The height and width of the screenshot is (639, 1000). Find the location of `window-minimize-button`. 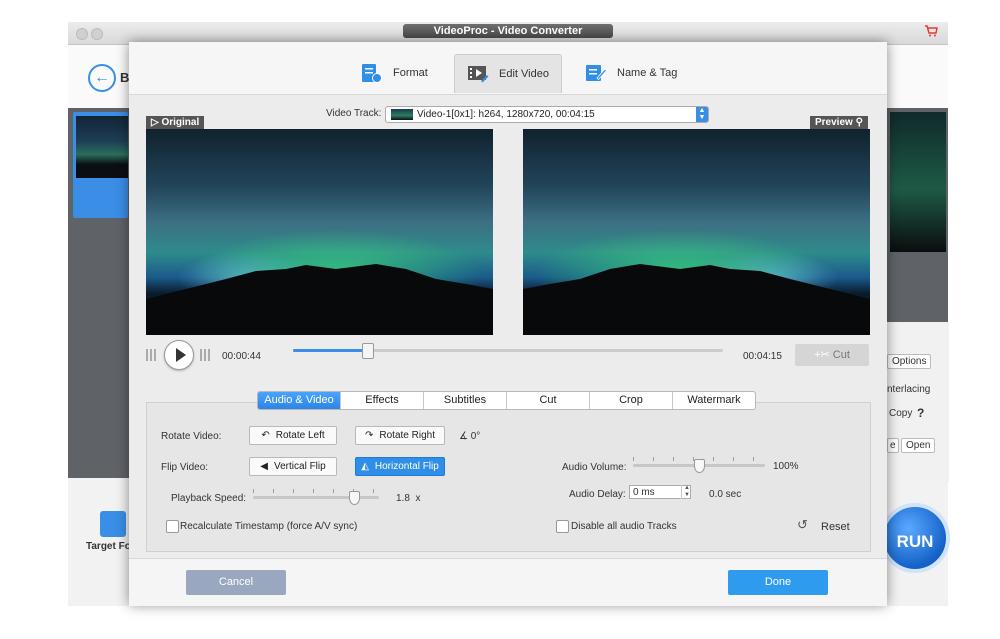

window-minimize-button is located at coordinates (97, 34).